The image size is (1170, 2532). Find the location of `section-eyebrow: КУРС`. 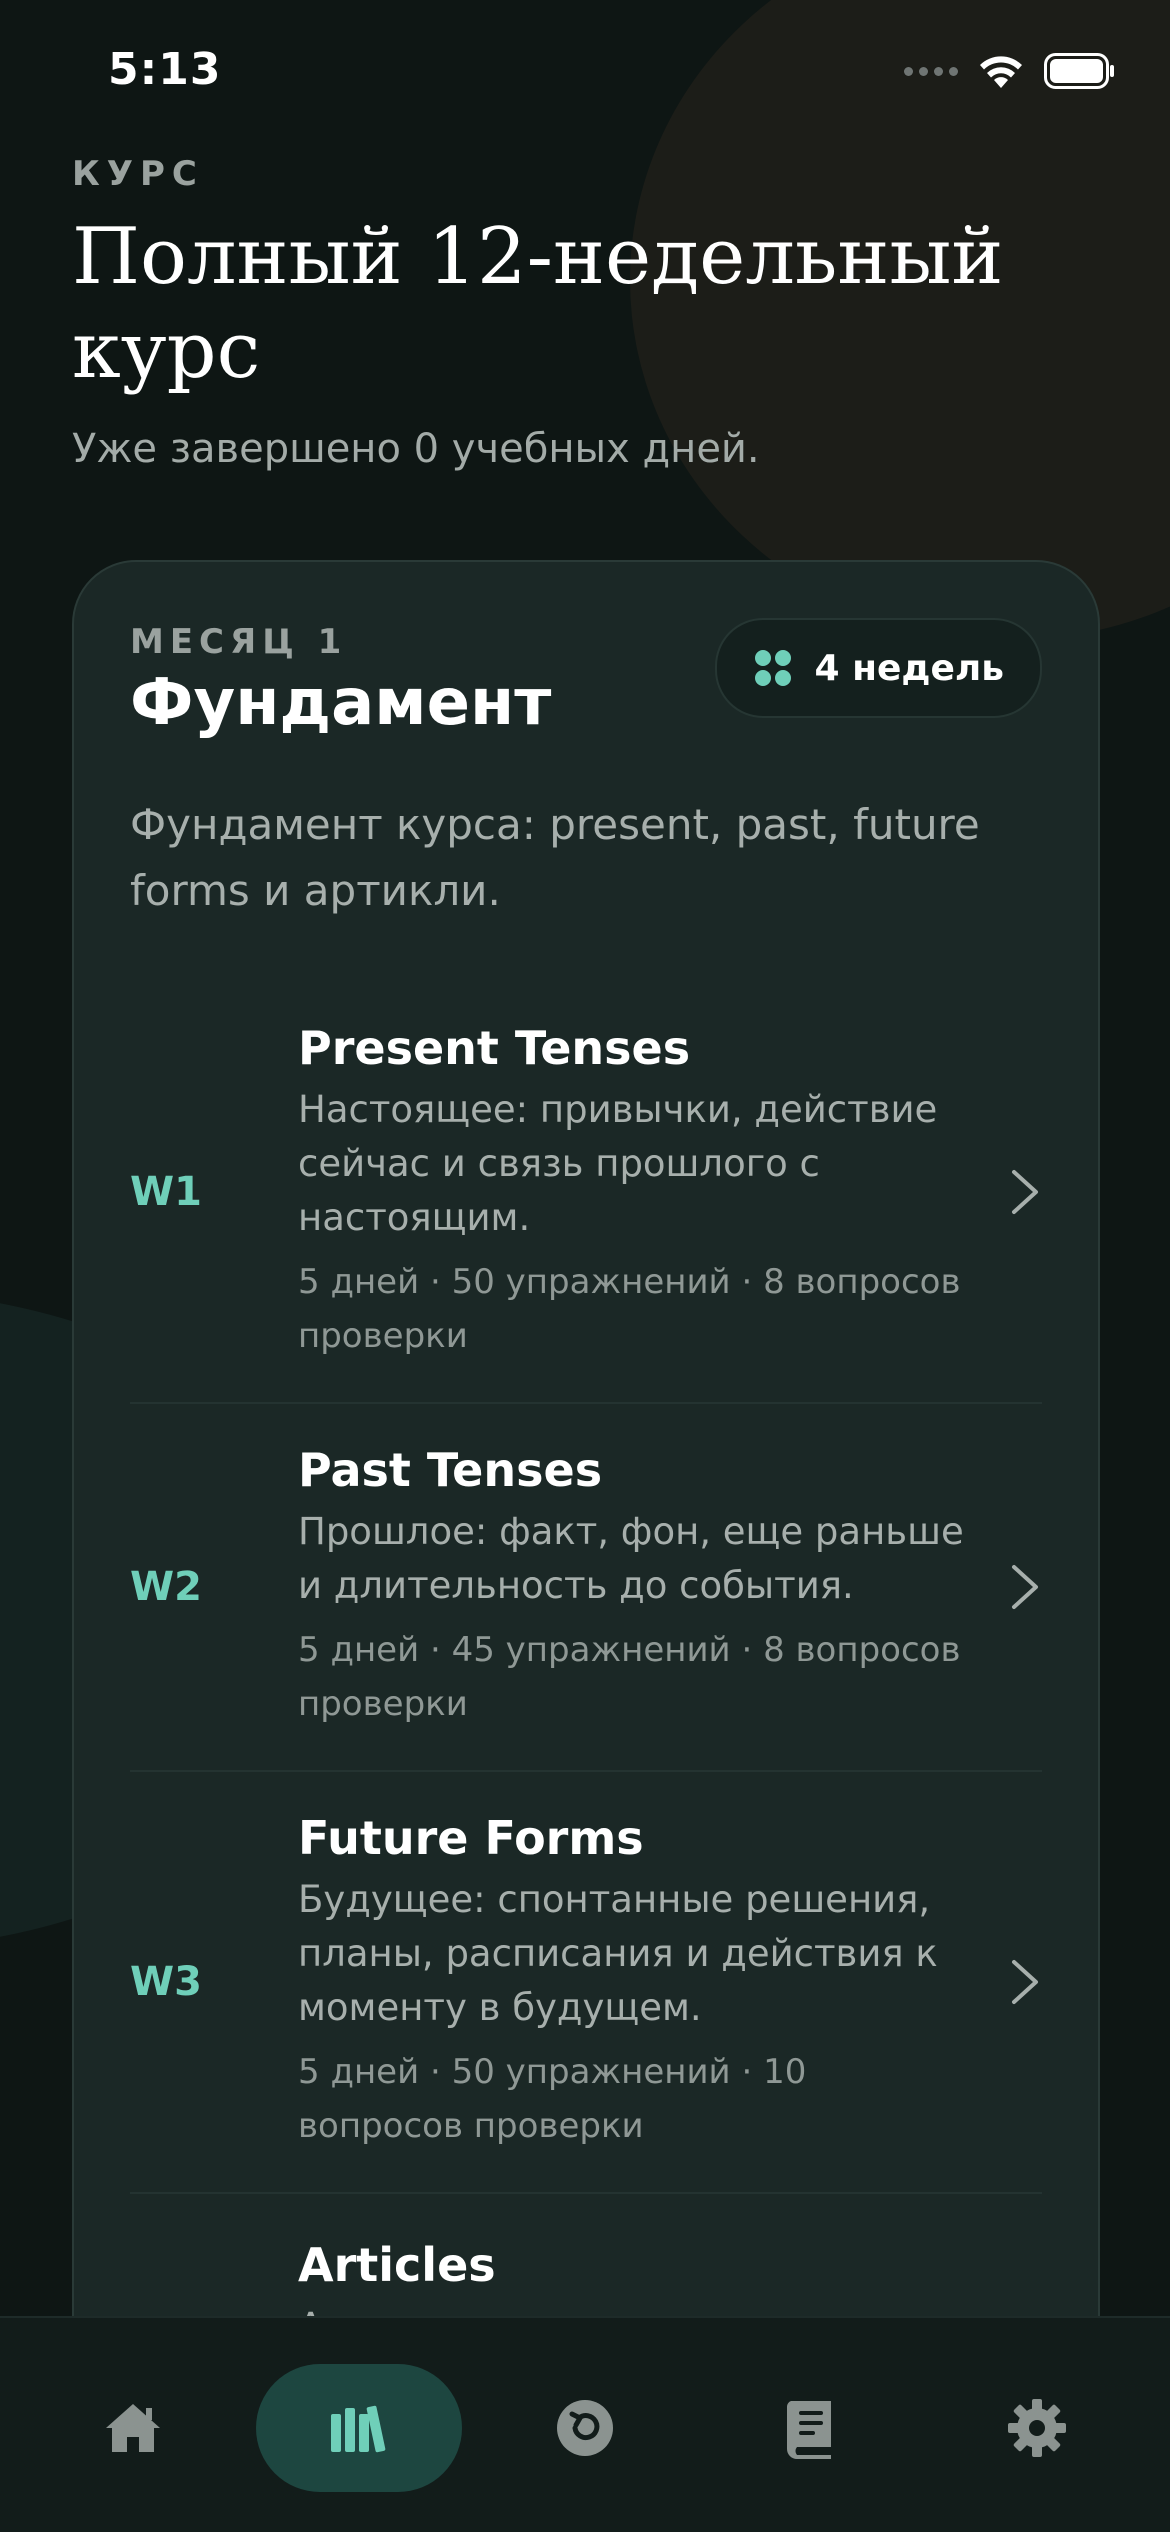

section-eyebrow: КУРС is located at coordinates (138, 174).